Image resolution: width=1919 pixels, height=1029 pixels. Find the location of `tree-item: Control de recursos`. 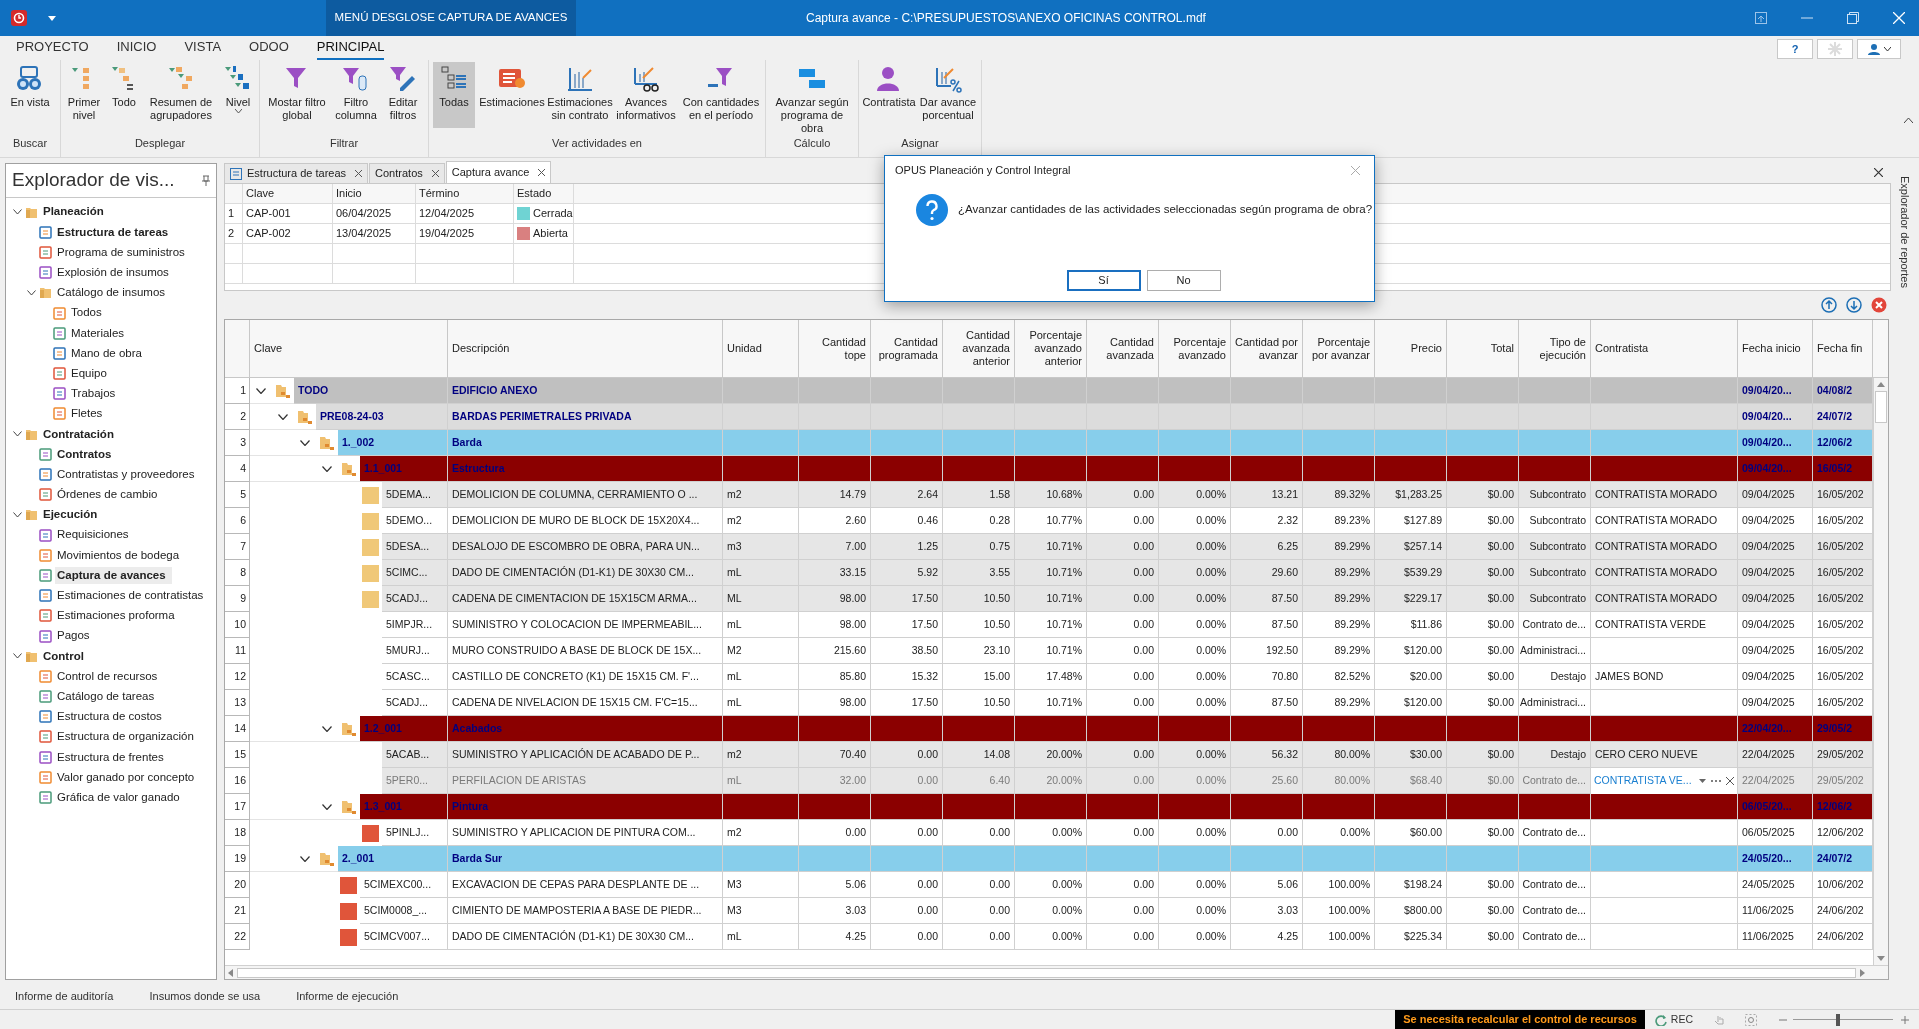

tree-item: Control de recursos is located at coordinates (109, 676).